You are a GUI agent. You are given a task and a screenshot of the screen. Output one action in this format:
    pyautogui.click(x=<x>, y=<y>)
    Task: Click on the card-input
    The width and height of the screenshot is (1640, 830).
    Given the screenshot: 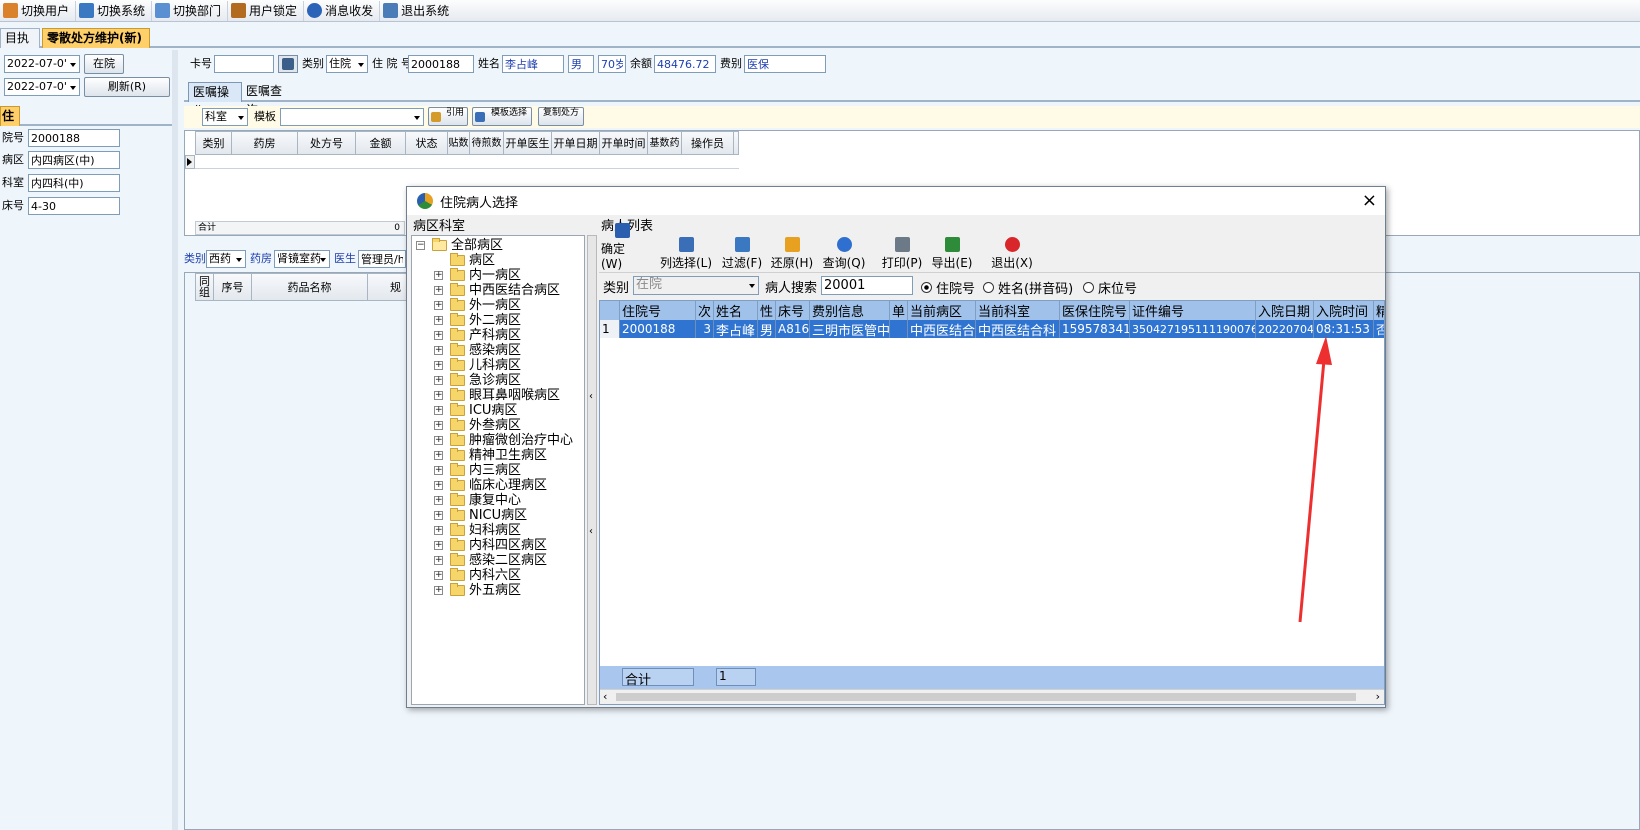 What is the action you would take?
    pyautogui.click(x=244, y=64)
    